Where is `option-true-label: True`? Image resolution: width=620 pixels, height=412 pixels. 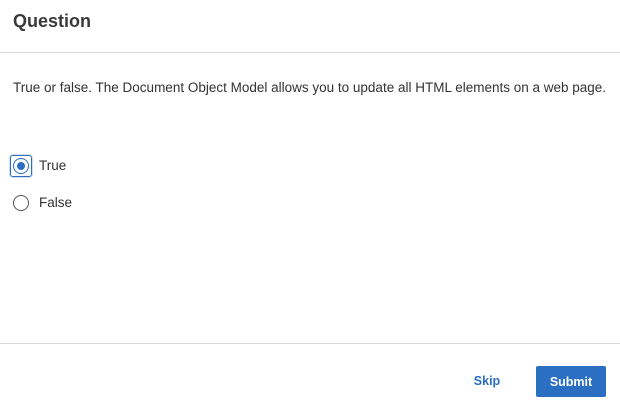
option-true-label: True is located at coordinates (52, 166).